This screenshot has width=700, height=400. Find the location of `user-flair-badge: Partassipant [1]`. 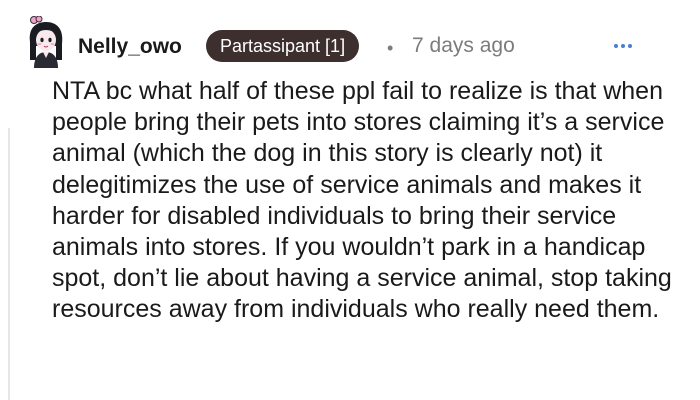

user-flair-badge: Partassipant [1] is located at coordinates (283, 46).